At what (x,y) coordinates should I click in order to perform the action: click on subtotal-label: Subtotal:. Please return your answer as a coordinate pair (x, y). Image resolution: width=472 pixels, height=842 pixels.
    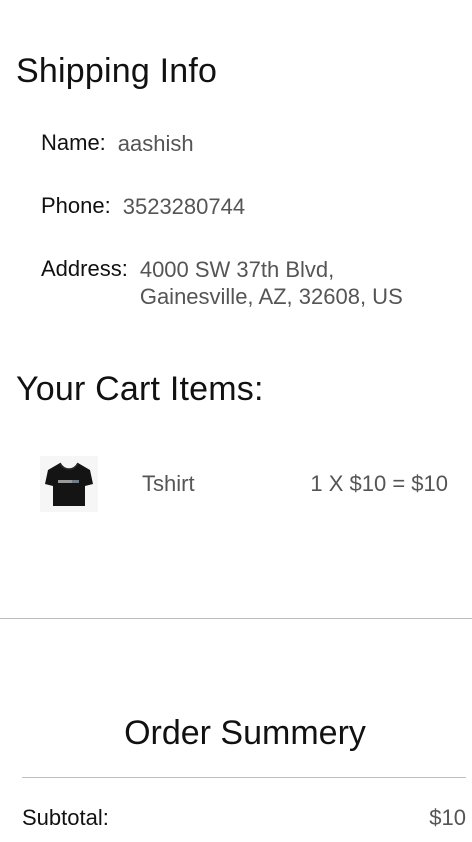
    Looking at the image, I should click on (65, 817).